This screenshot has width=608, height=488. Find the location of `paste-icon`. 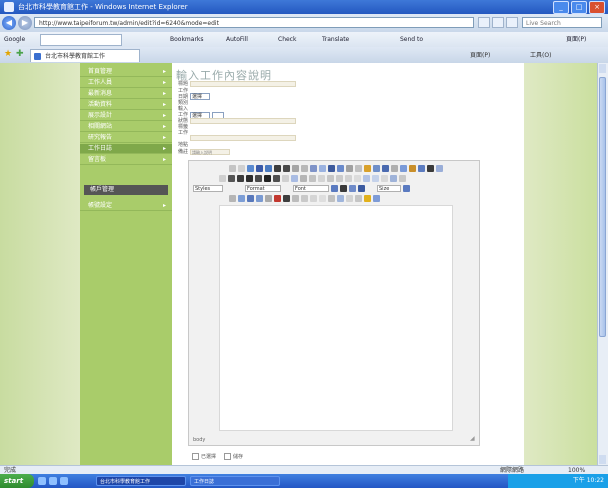

paste-icon is located at coordinates (295, 168).